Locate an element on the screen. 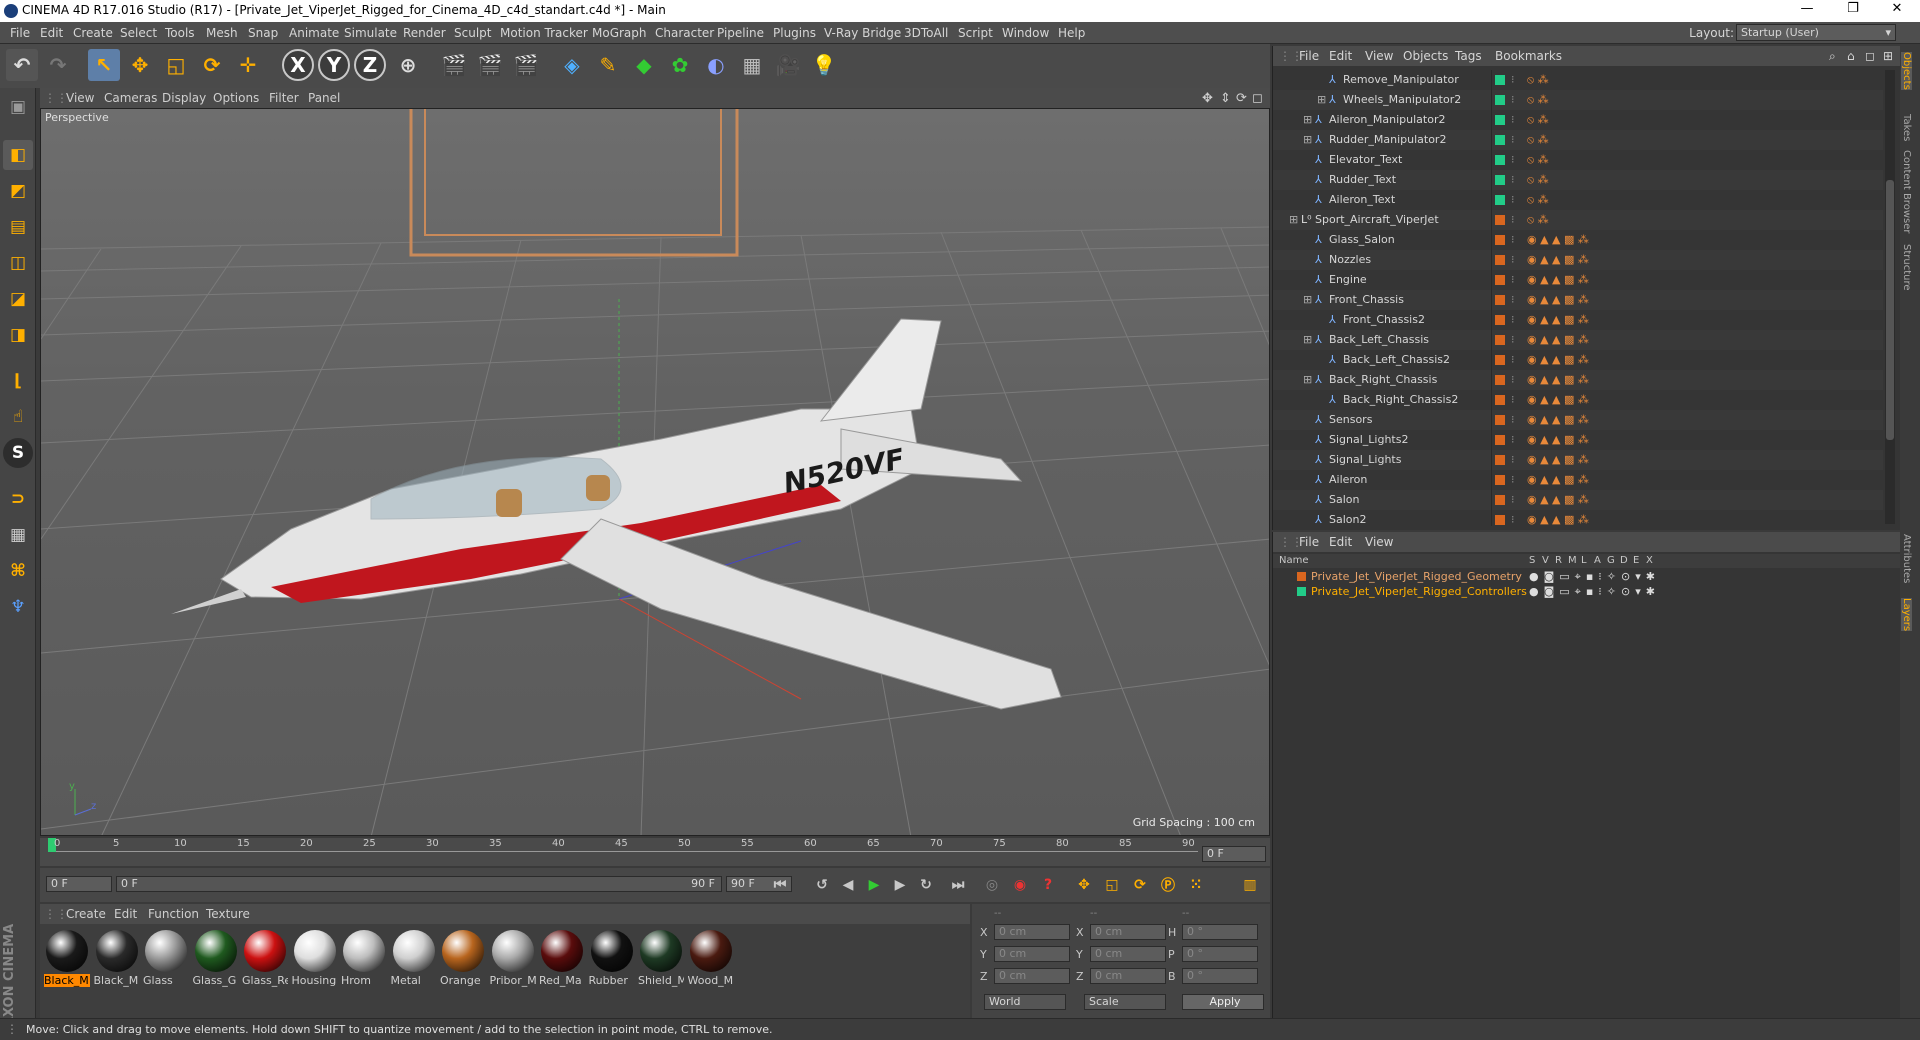  minimize-button: — is located at coordinates (1807, 11).